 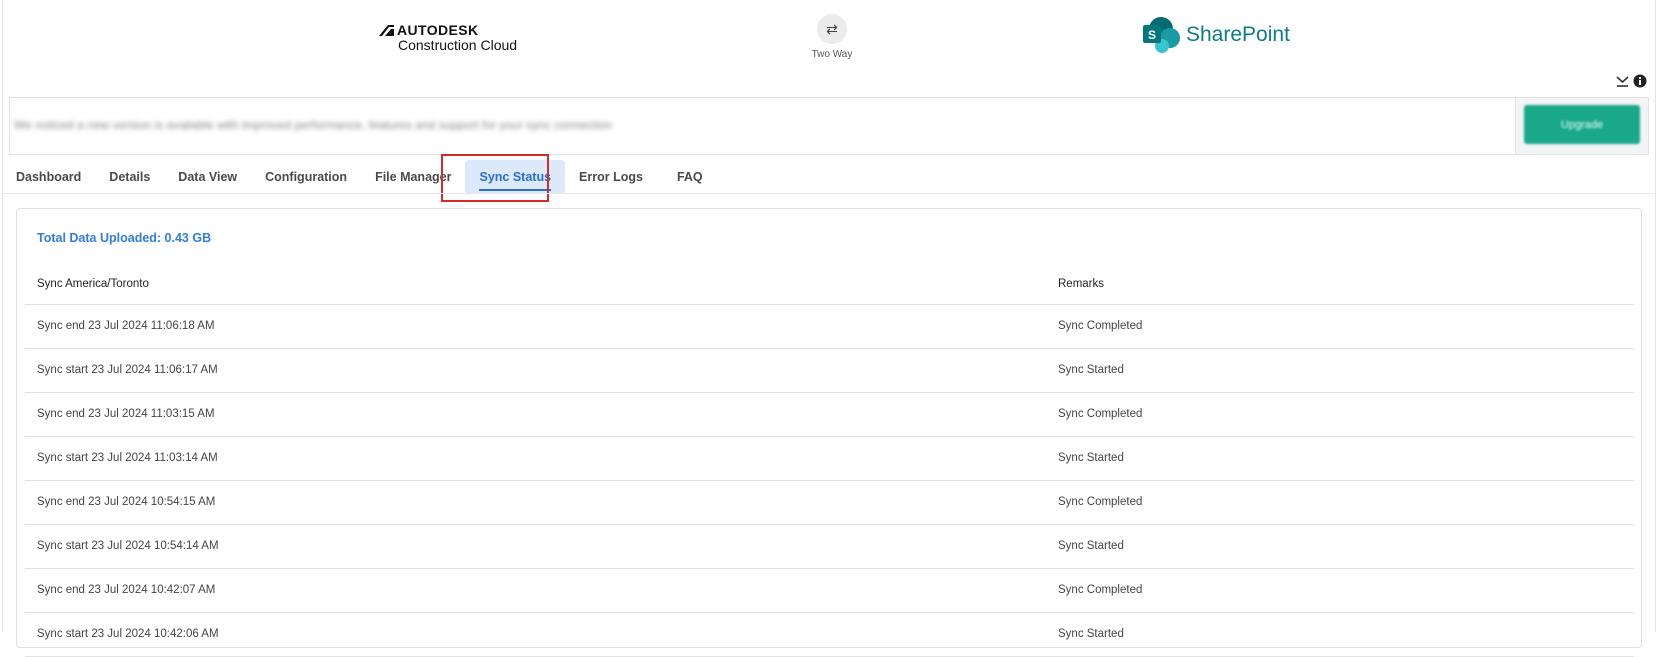 What do you see at coordinates (55, 177) in the screenshot?
I see `tab-dashboard: Dashboard` at bounding box center [55, 177].